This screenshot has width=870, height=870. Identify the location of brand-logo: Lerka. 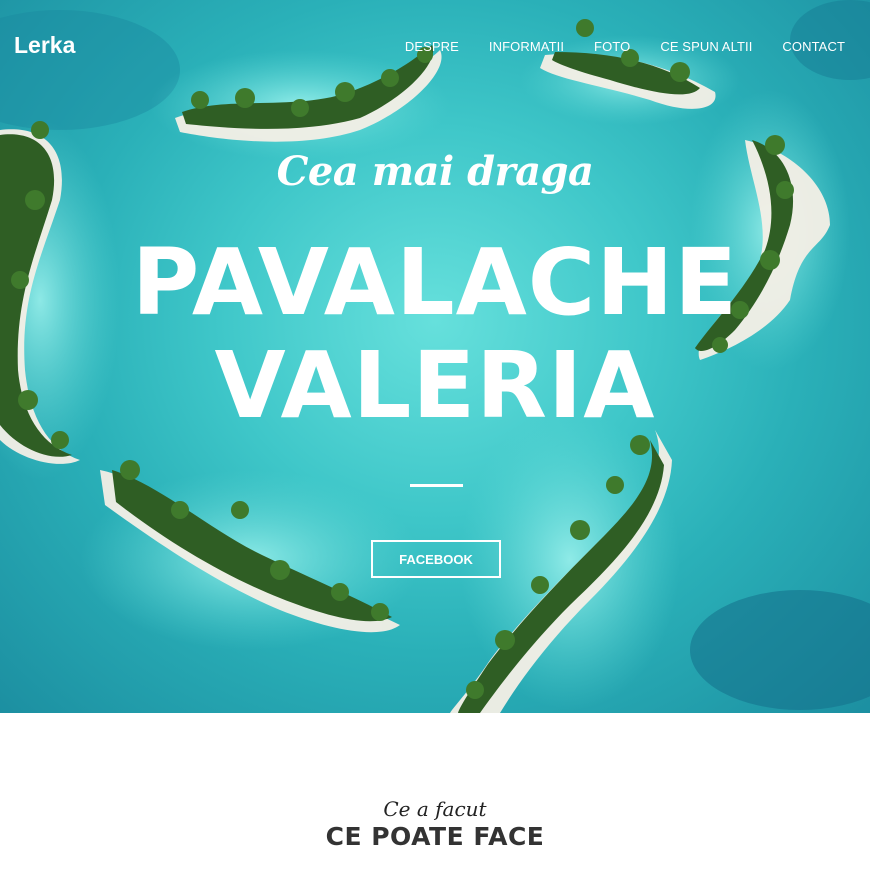
(44, 45).